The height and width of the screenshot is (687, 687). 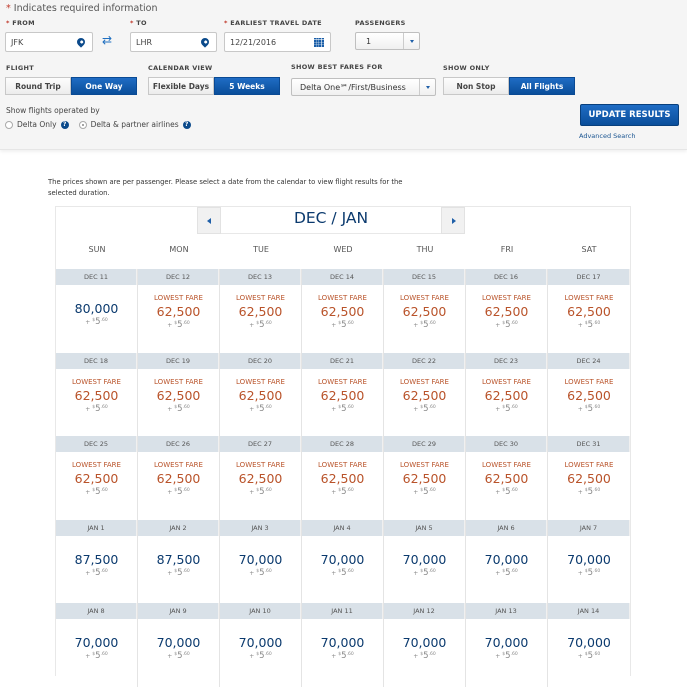 I want to click on calendar-day-cell: DEC 26 LOWEST FARE 62,500 + $5.60, so click(x=179, y=478).